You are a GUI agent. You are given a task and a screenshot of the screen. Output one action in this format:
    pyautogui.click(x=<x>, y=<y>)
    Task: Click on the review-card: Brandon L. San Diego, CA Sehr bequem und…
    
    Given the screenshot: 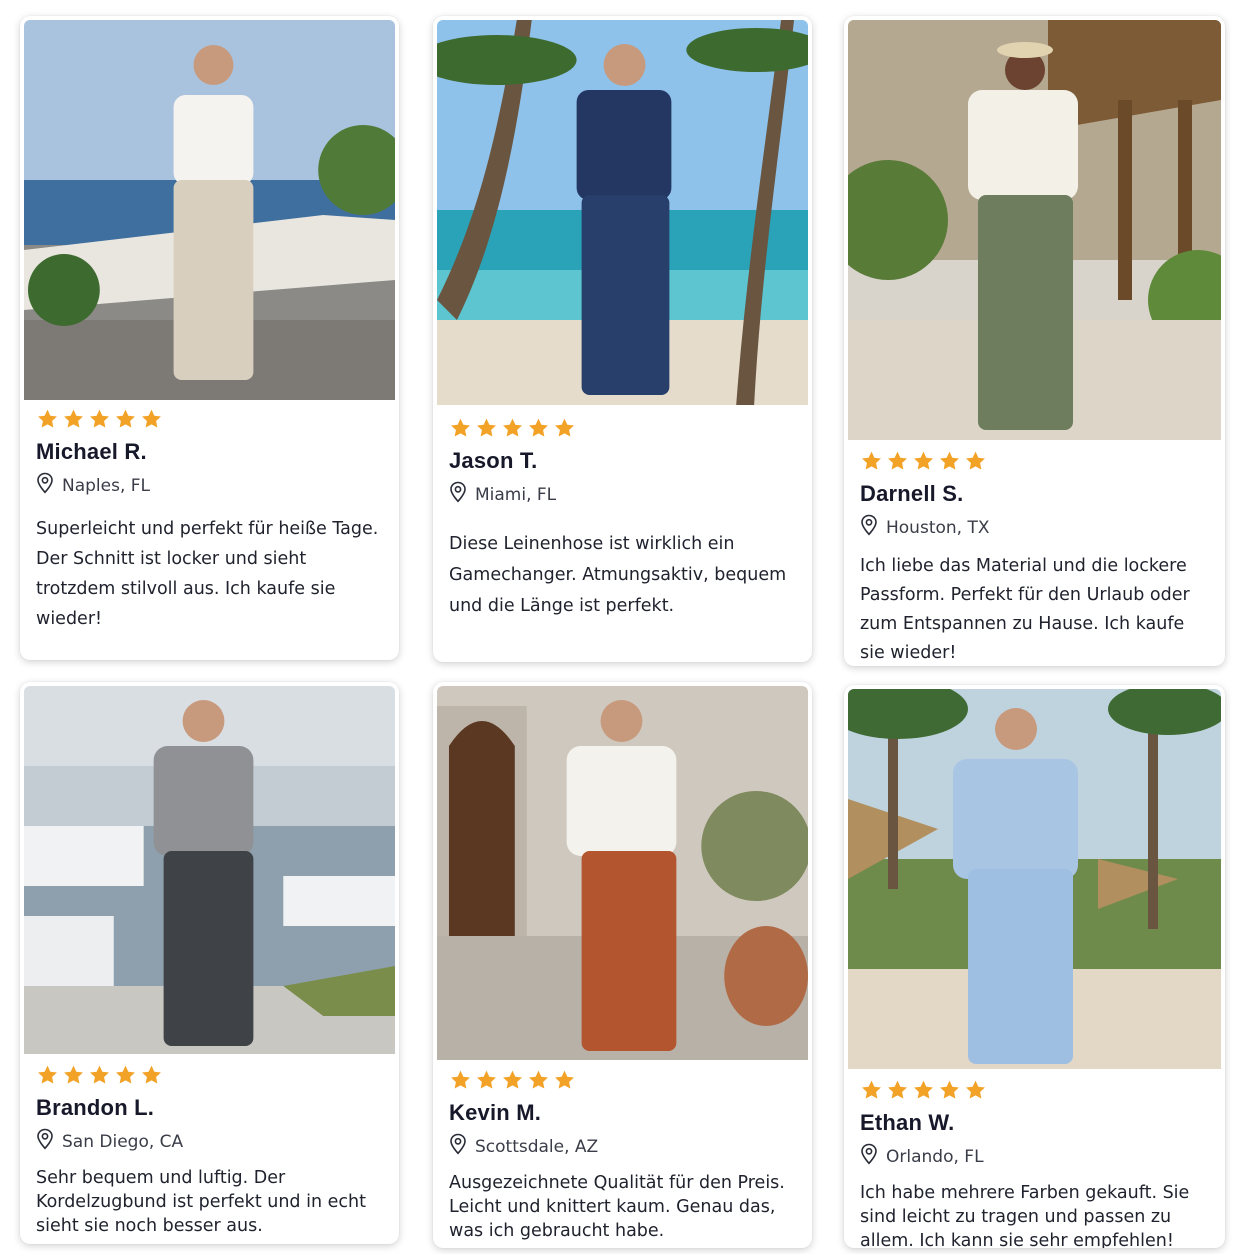 What is the action you would take?
    pyautogui.click(x=209, y=963)
    